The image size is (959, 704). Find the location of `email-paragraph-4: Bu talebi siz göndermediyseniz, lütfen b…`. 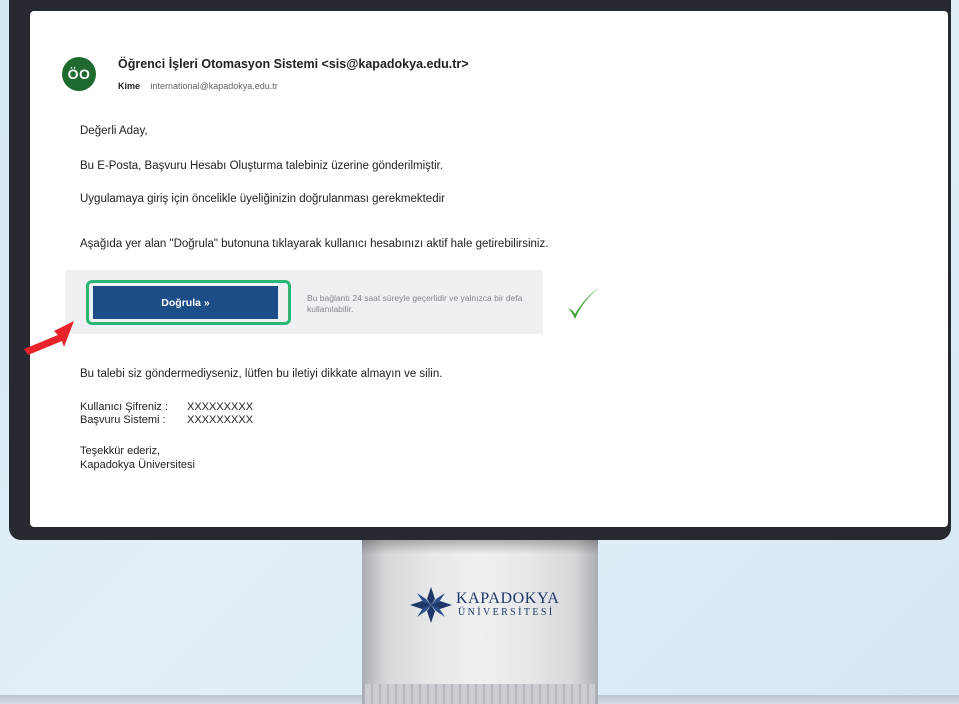

email-paragraph-4: Bu talebi siz göndermediyseniz, lütfen b… is located at coordinates (261, 374).